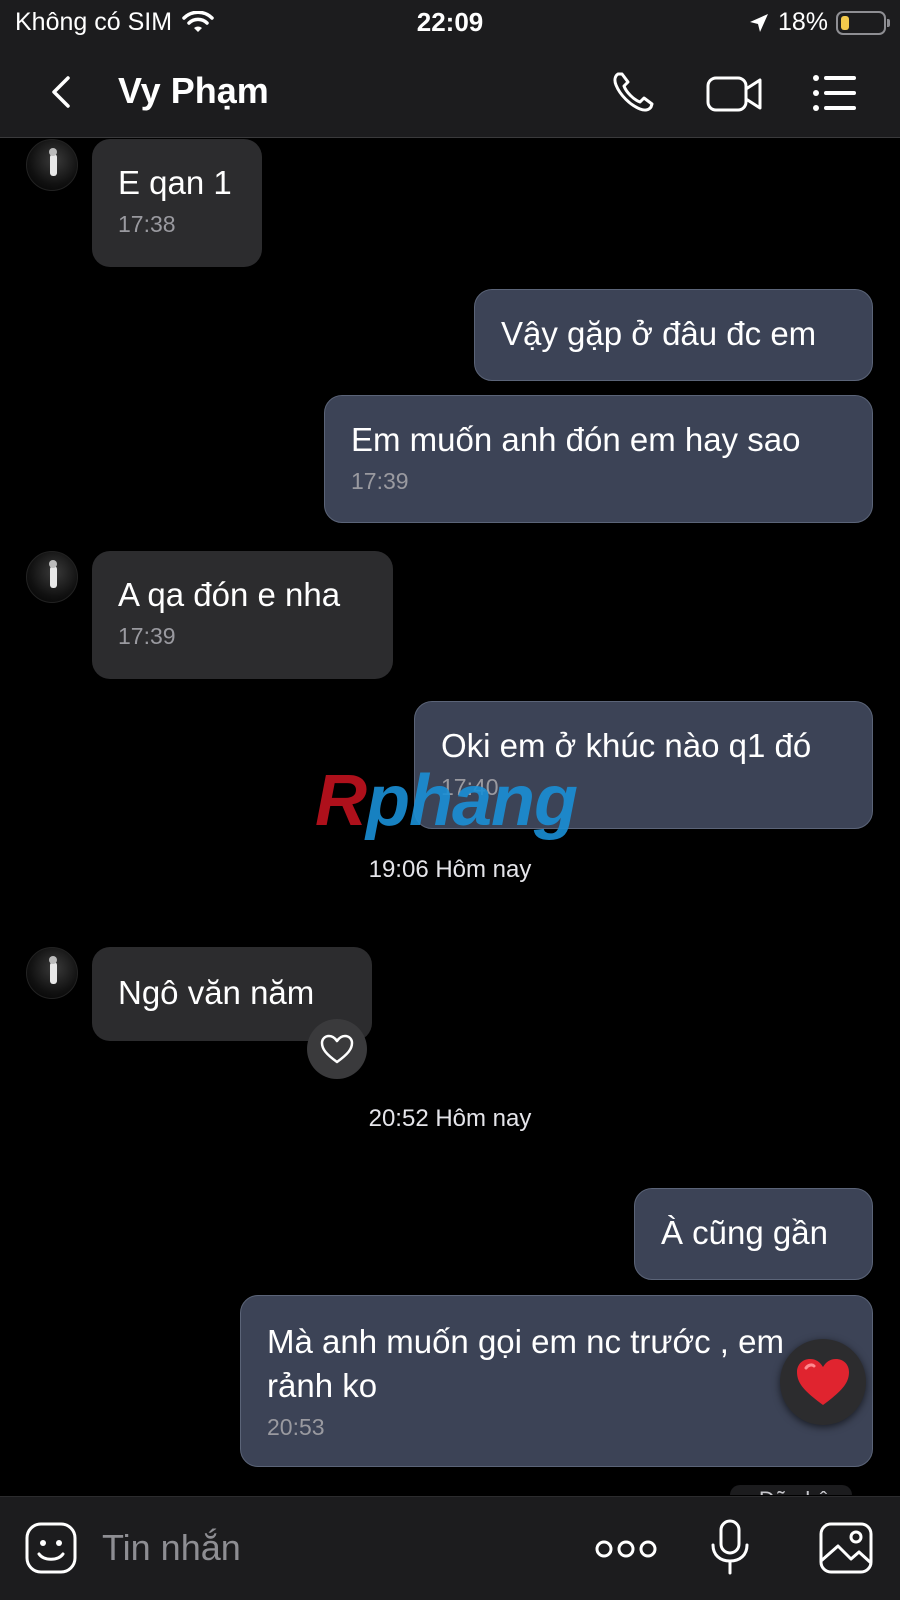  Describe the element at coordinates (659, 333) in the screenshot. I see `message-text: Vậy gặp ở đâu đc em` at that location.